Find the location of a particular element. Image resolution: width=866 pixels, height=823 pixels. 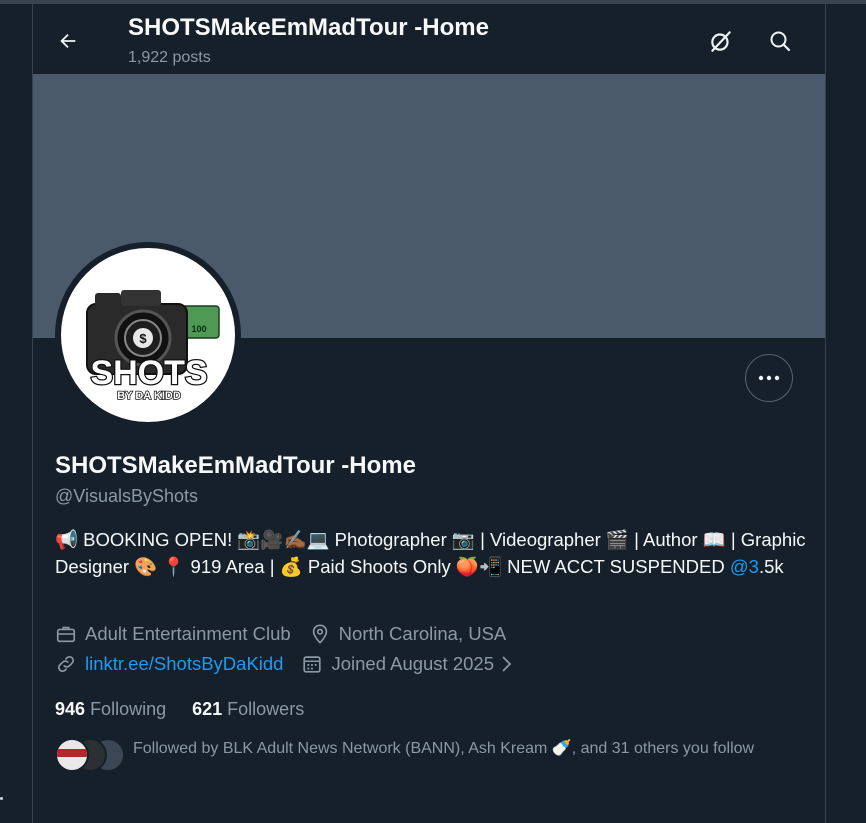

followers-count: 621 is located at coordinates (207, 709).